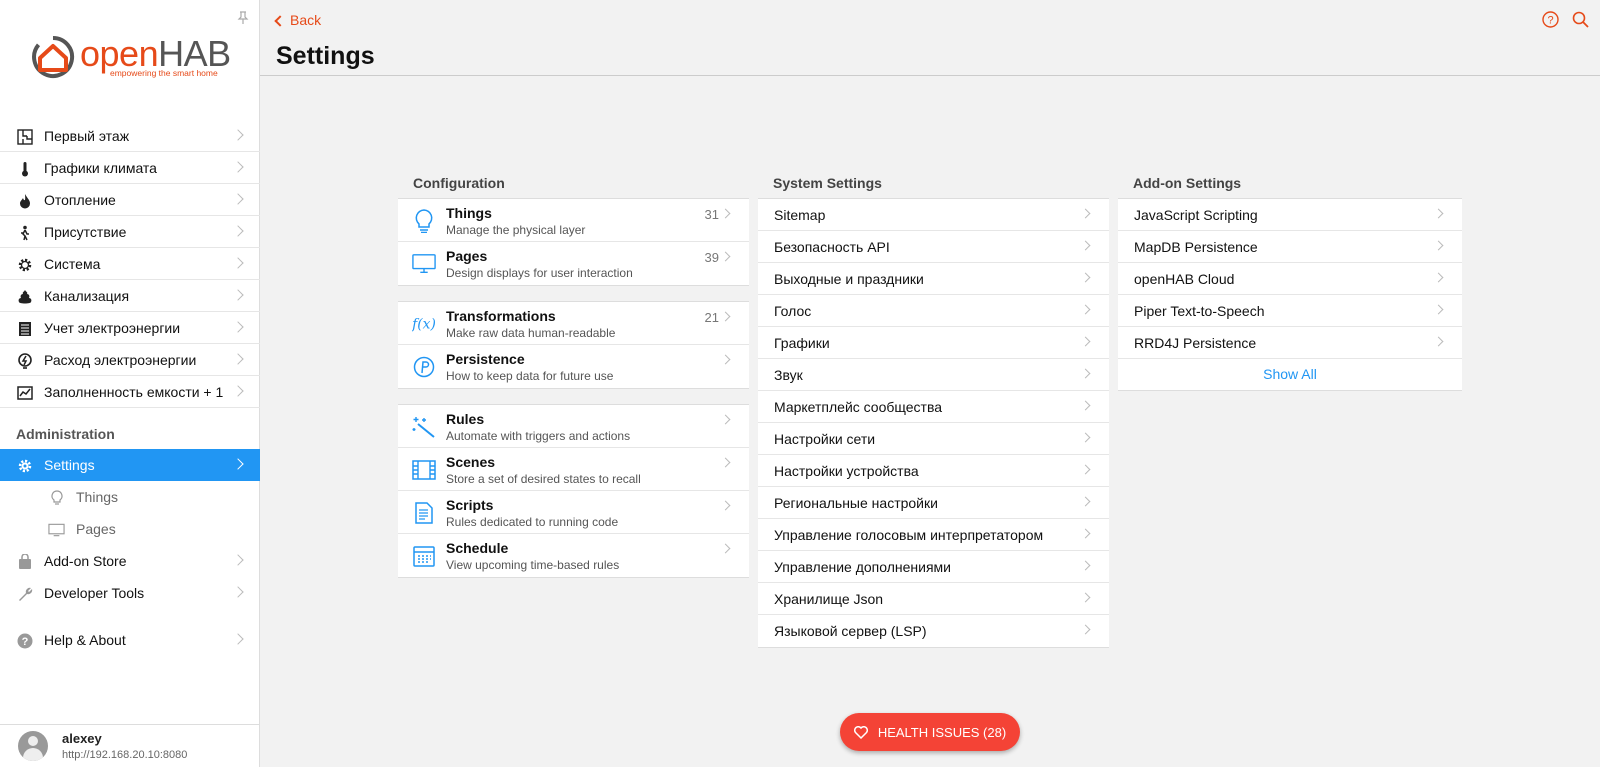 The height and width of the screenshot is (767, 1600). What do you see at coordinates (424, 470) in the screenshot?
I see `film-icon` at bounding box center [424, 470].